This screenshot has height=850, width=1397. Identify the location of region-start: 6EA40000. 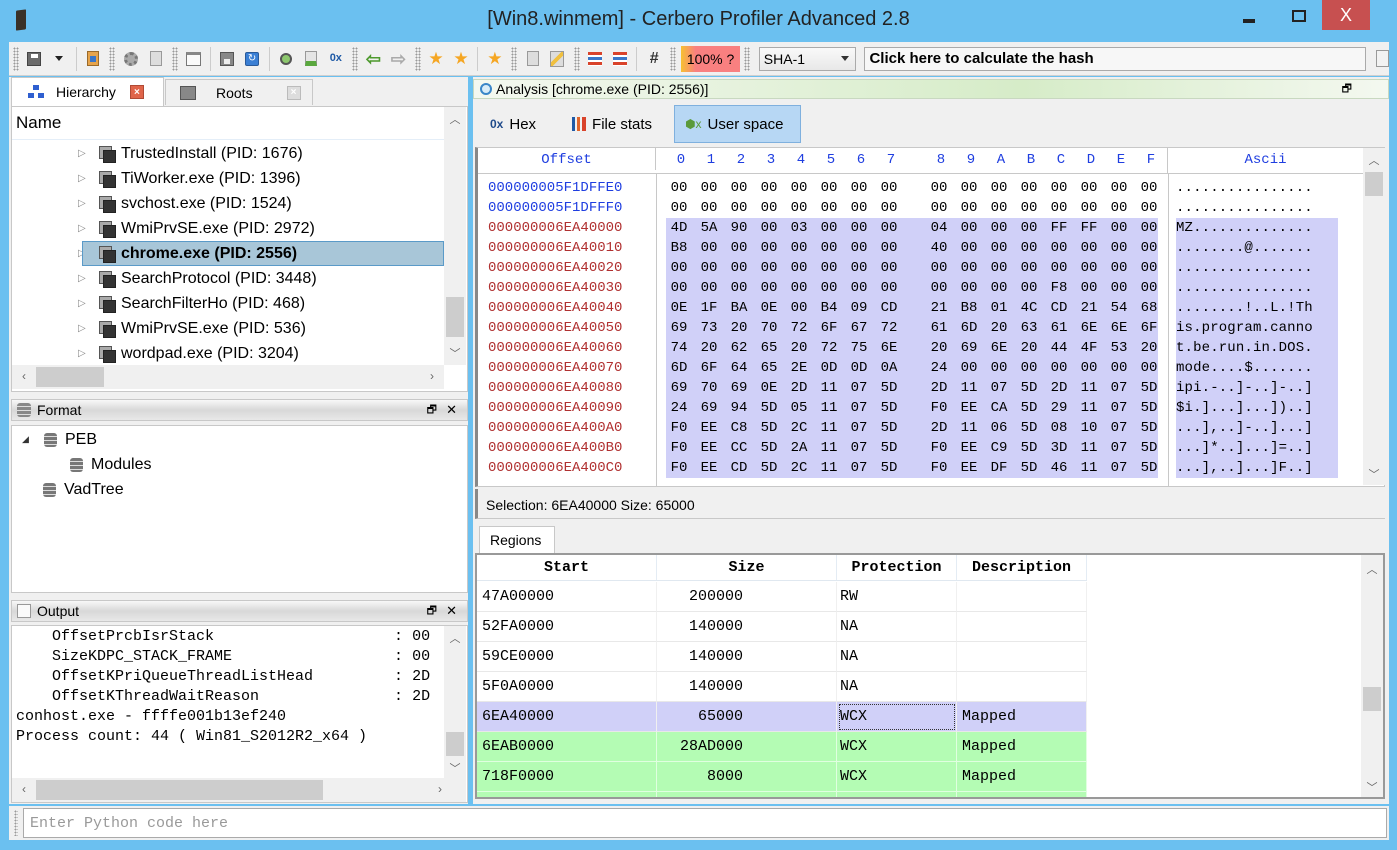
(567, 717).